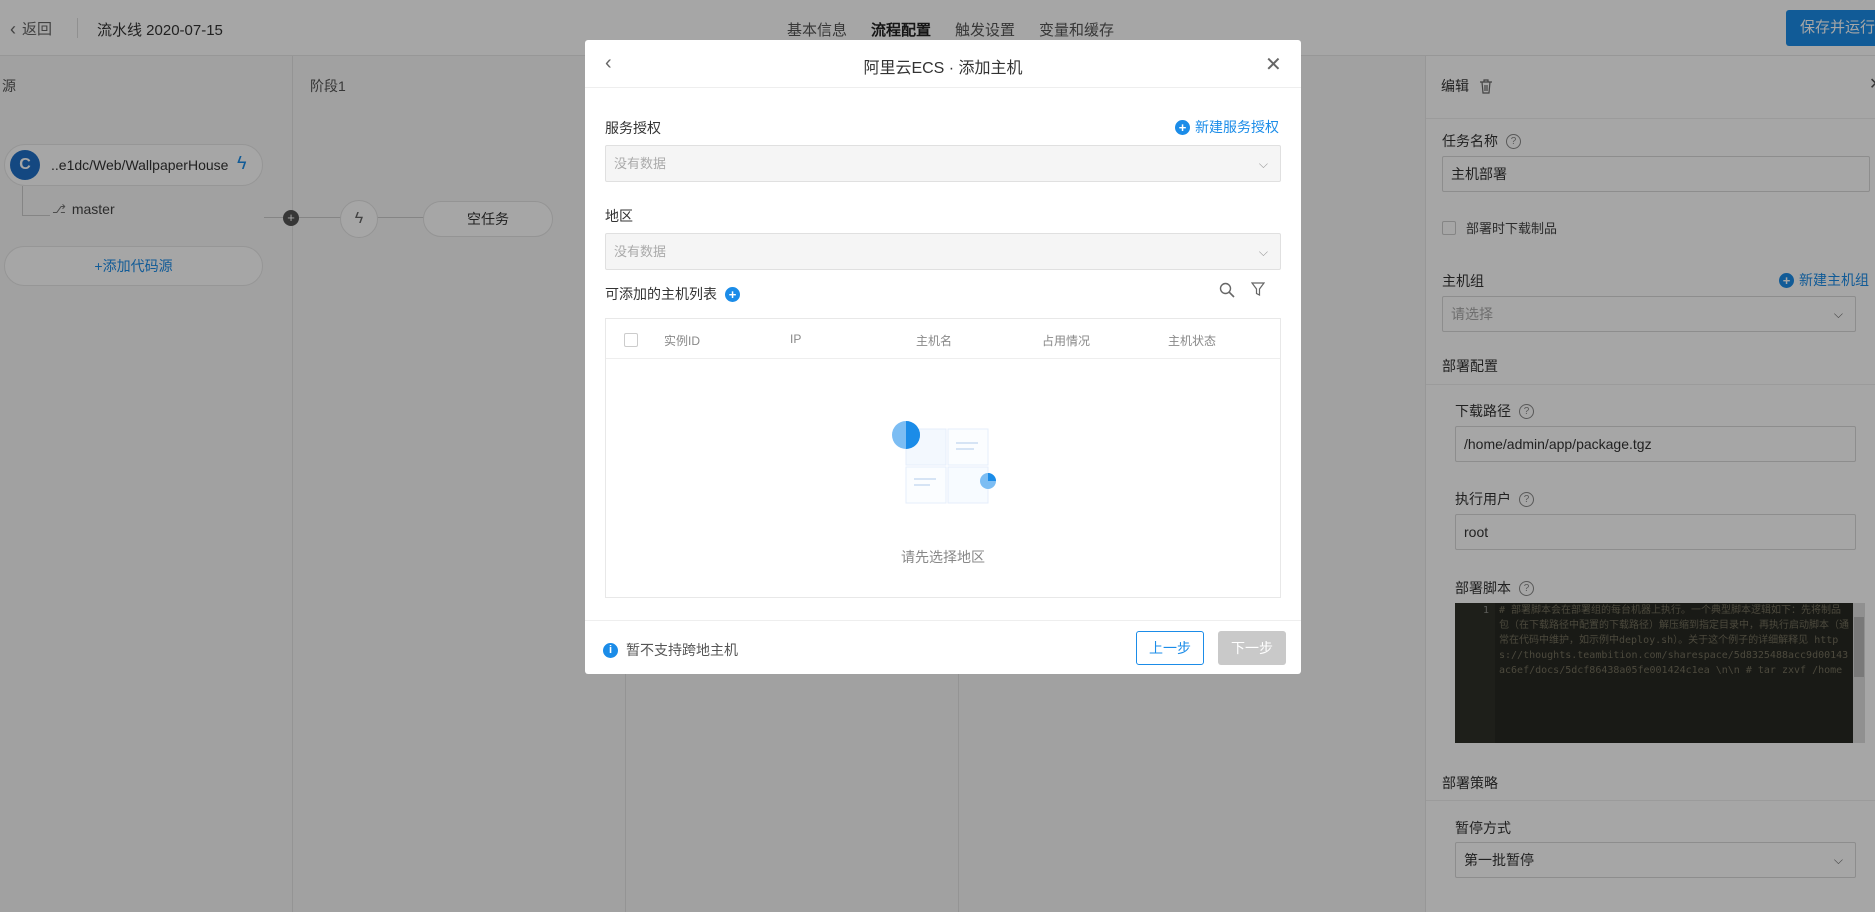  I want to click on auth-label: 服务授权, so click(633, 128).